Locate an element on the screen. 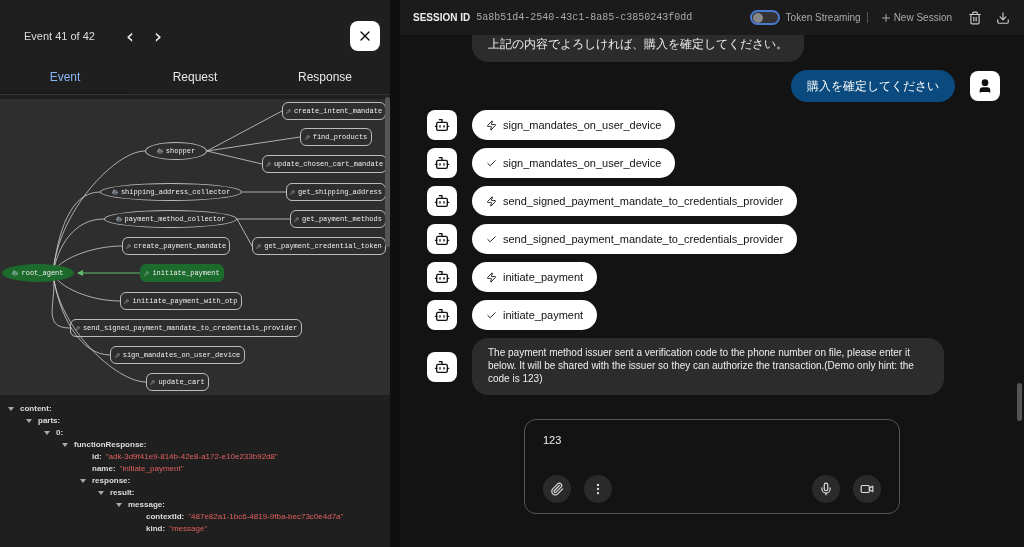 This screenshot has width=1024, height=547. tree-value: "message" is located at coordinates (188, 528).